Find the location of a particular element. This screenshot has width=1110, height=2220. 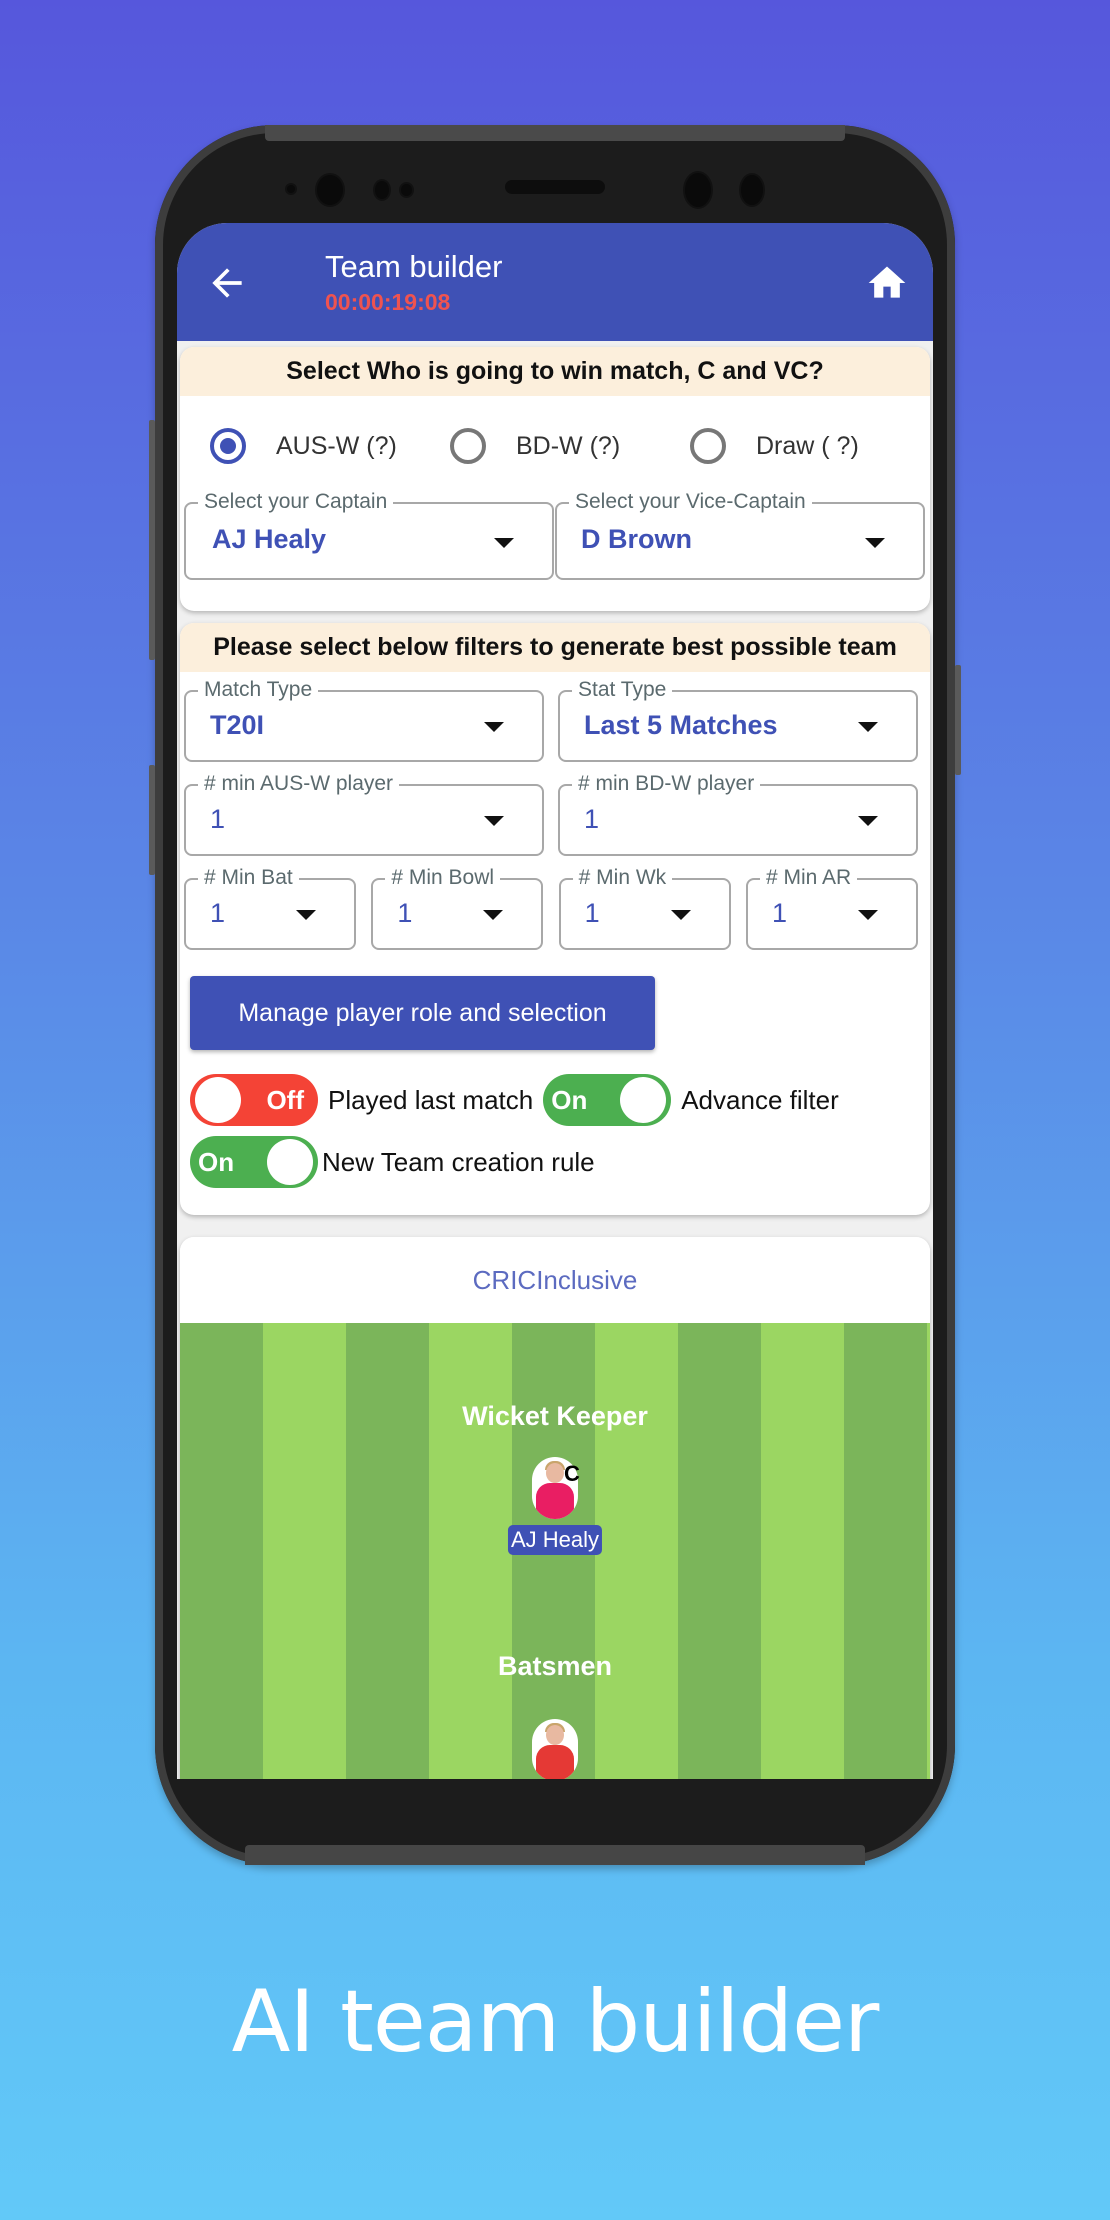

field-label: # Min Bat is located at coordinates (248, 878).